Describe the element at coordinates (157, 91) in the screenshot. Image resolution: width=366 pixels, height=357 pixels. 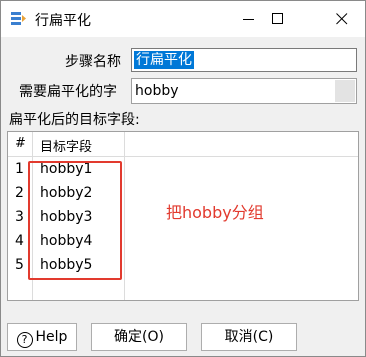
I see `field-to-flatten-value: hobby` at that location.